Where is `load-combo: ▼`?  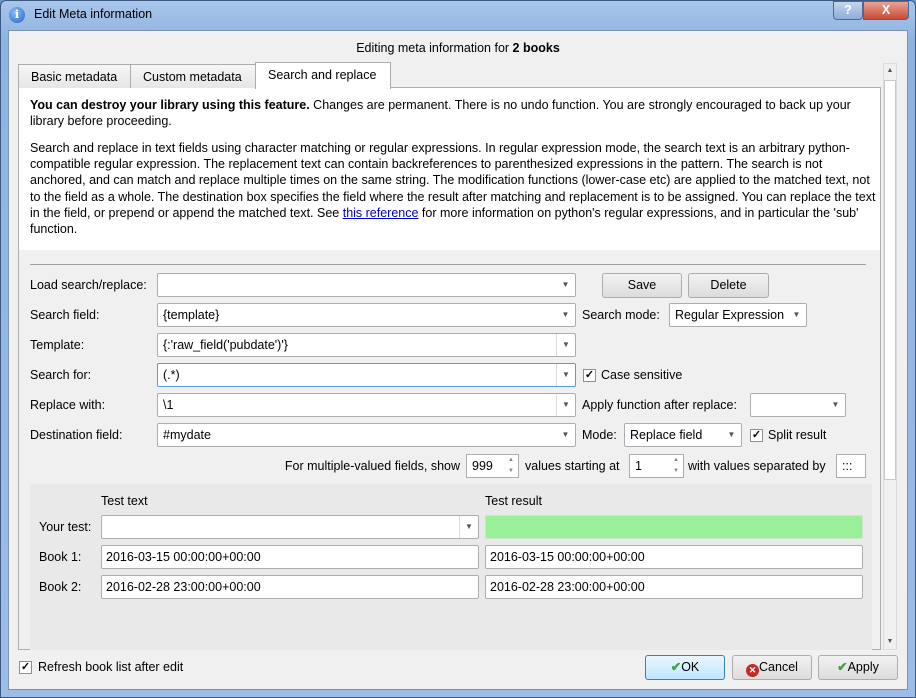 load-combo: ▼ is located at coordinates (366, 285).